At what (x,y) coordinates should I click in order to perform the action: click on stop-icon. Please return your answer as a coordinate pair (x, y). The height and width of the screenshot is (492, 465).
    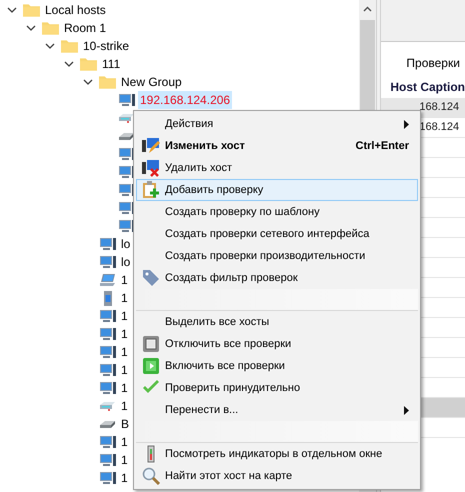
    Looking at the image, I should click on (151, 344).